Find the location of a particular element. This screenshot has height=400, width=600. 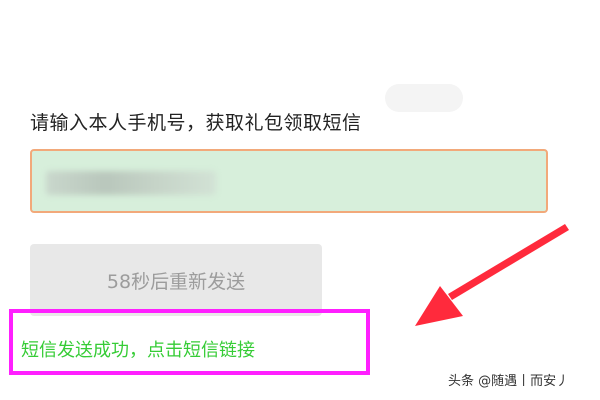

watermark-text: 头条 @随遇丨而安丿 is located at coordinates (509, 381).